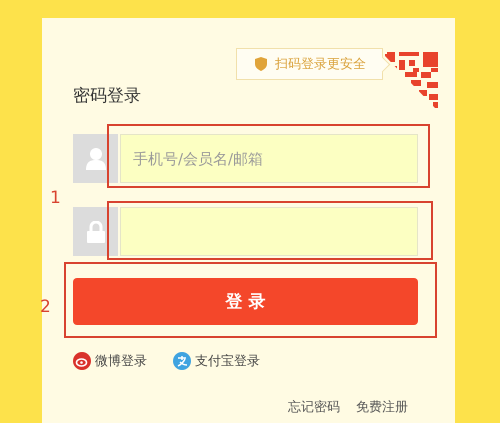 Image resolution: width=500 pixels, height=423 pixels. I want to click on login-button: 登 录, so click(245, 301).